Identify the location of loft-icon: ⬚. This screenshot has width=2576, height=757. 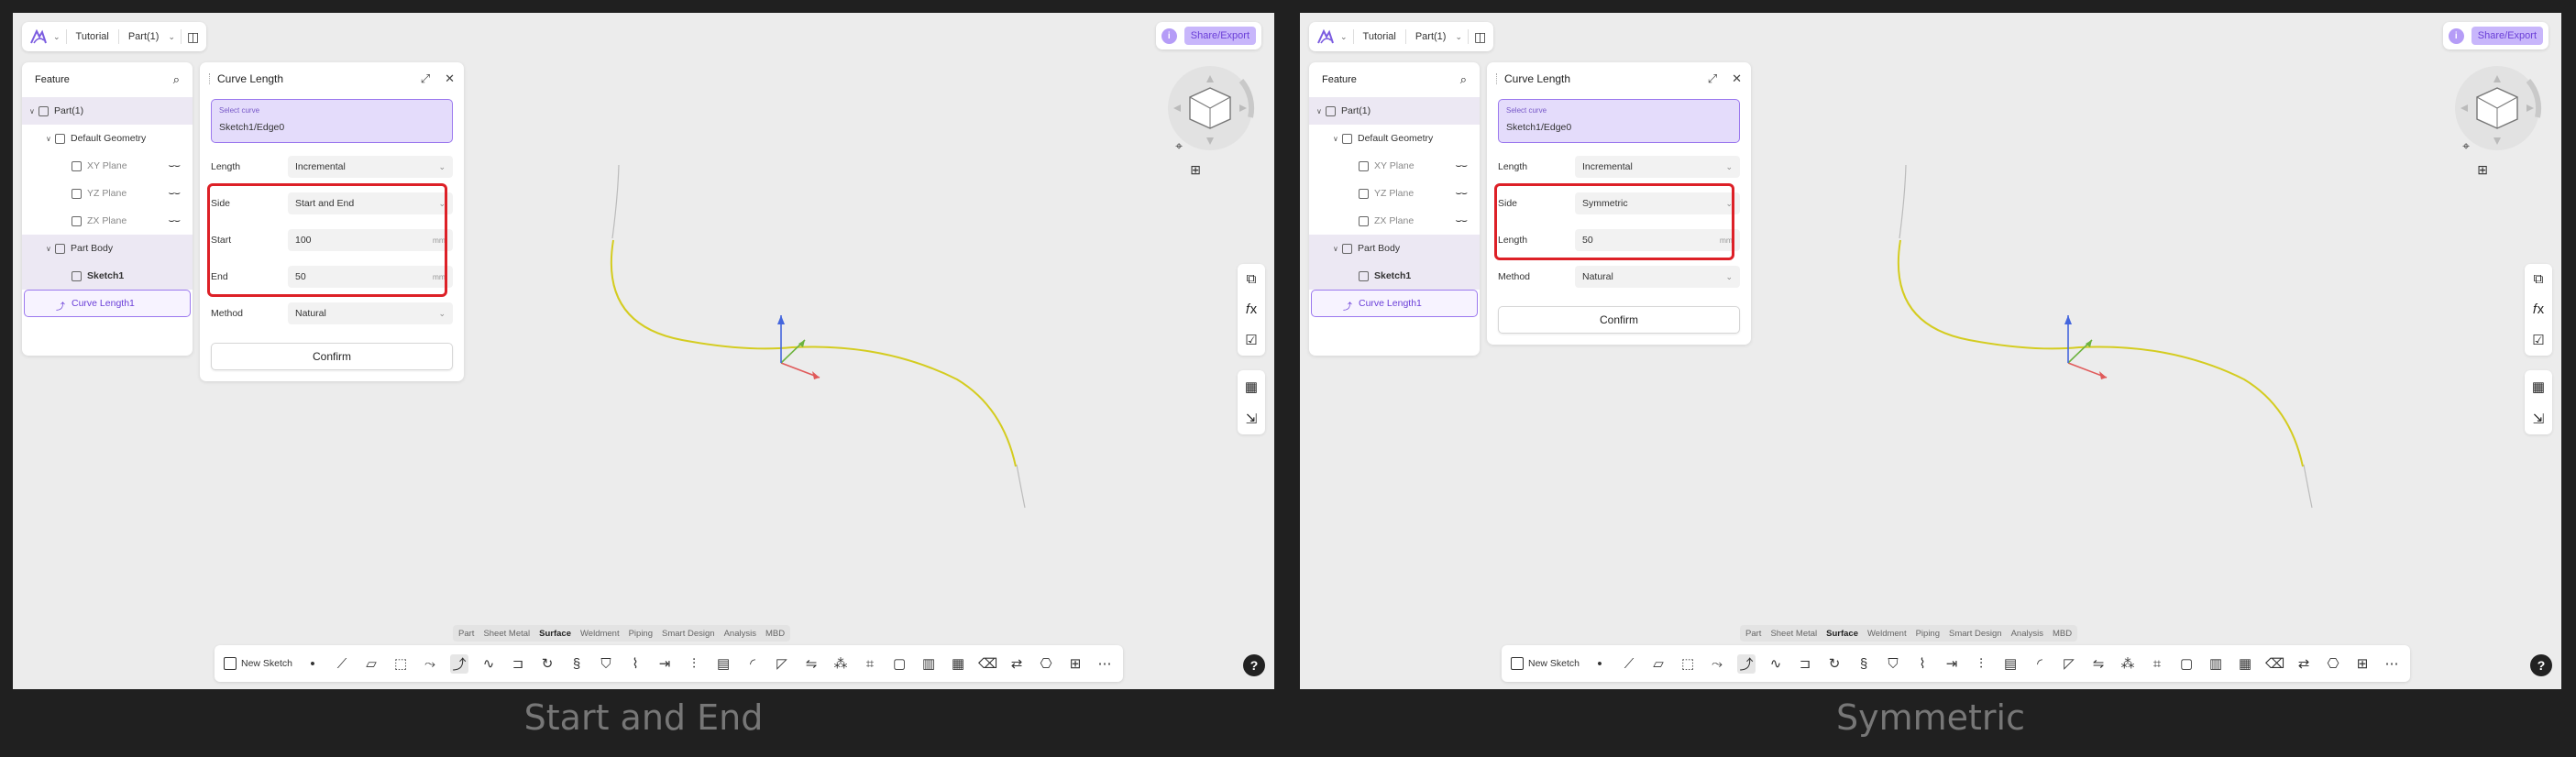
(401, 663).